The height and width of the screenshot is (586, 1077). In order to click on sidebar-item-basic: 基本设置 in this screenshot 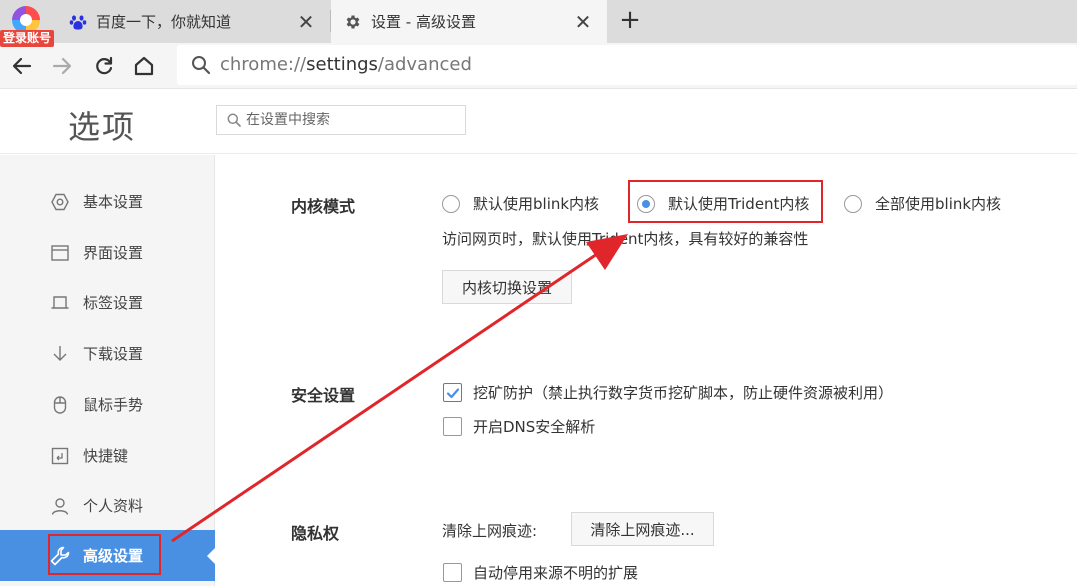, I will do `click(107, 201)`.